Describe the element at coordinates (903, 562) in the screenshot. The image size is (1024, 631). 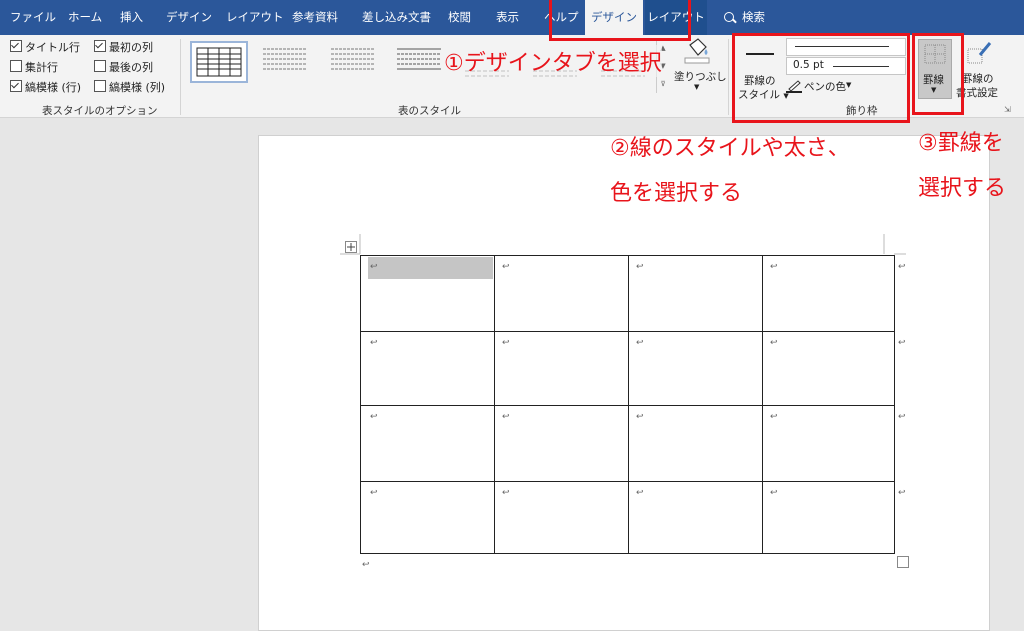
I see `table-resize-handle` at that location.